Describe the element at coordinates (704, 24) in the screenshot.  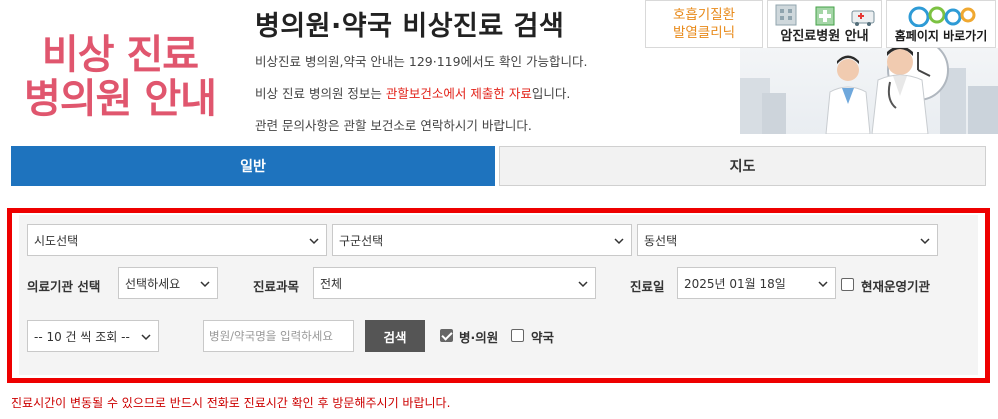
I see `respiratory-clinic-banner: 호흡기질환 발열클리닉` at that location.